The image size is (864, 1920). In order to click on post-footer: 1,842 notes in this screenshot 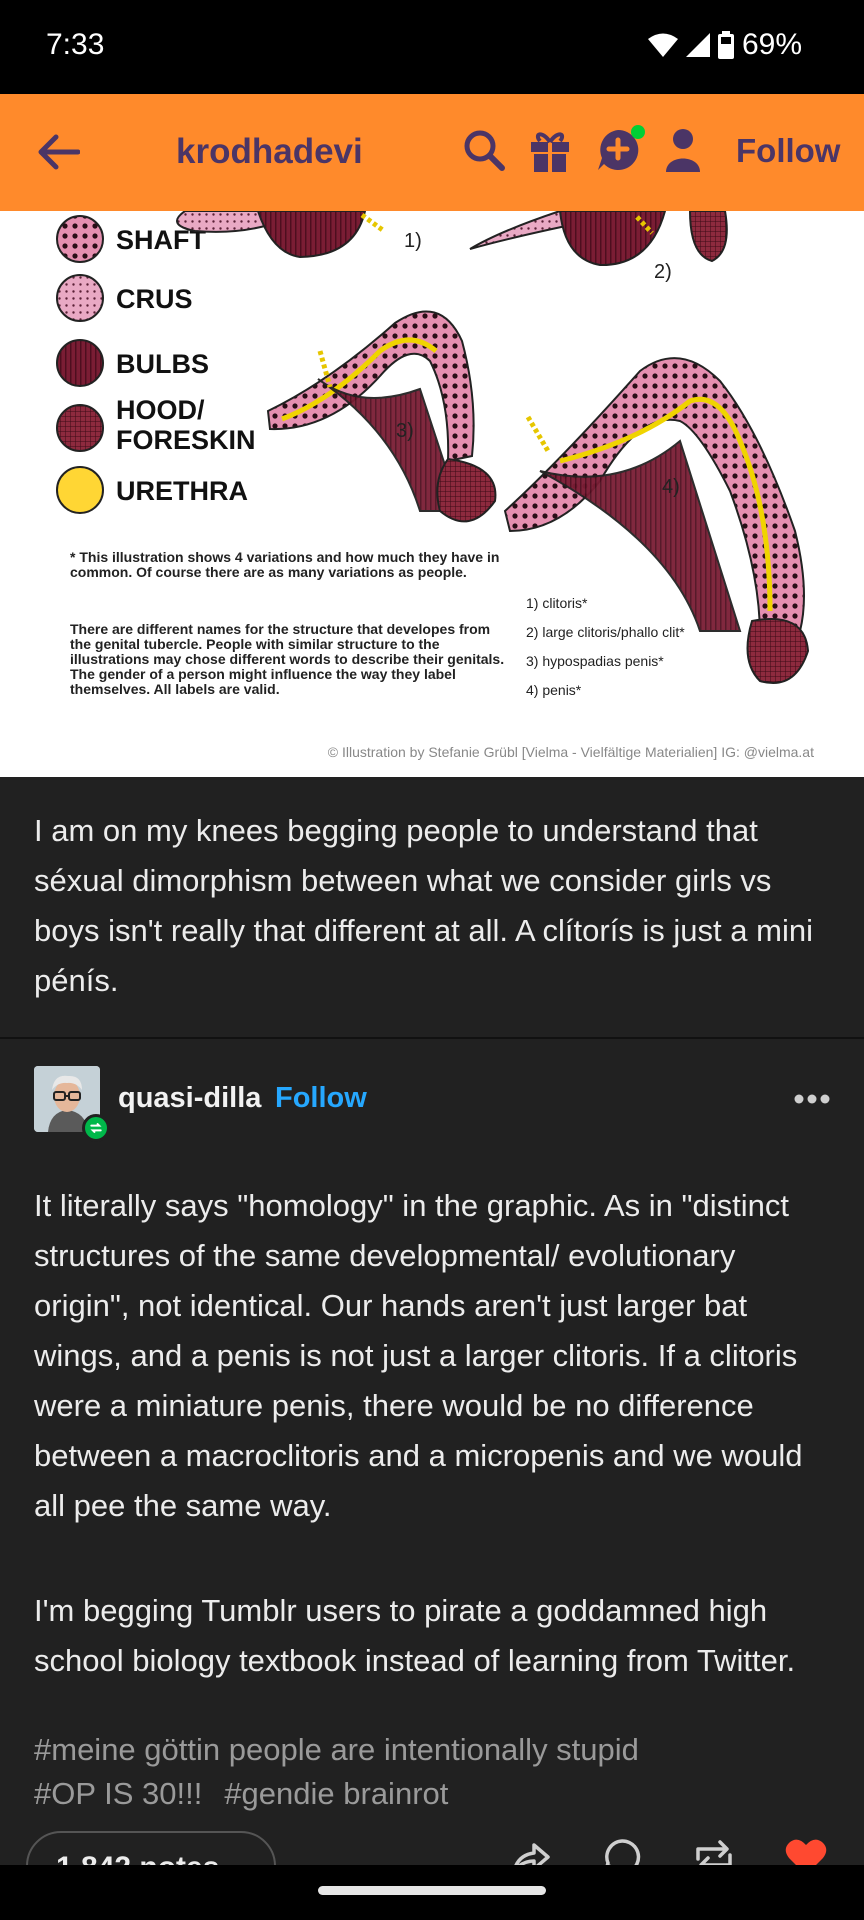, I will do `click(432, 1848)`.